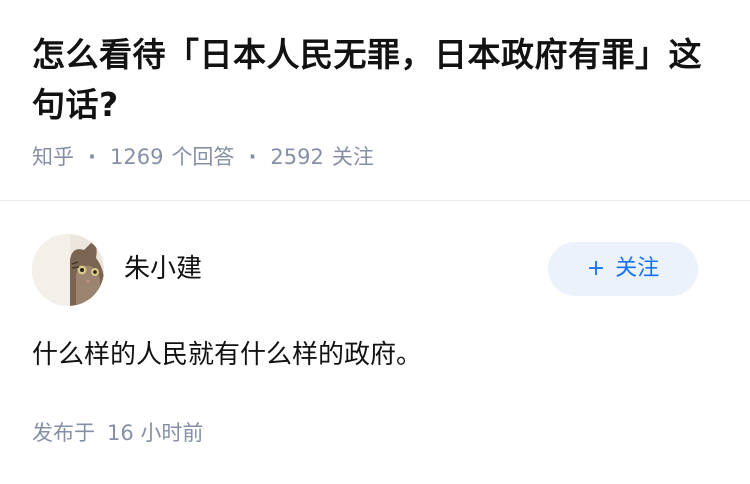  What do you see at coordinates (227, 355) in the screenshot?
I see `answer-content: 什么样的人民就有什么样的政府。` at bounding box center [227, 355].